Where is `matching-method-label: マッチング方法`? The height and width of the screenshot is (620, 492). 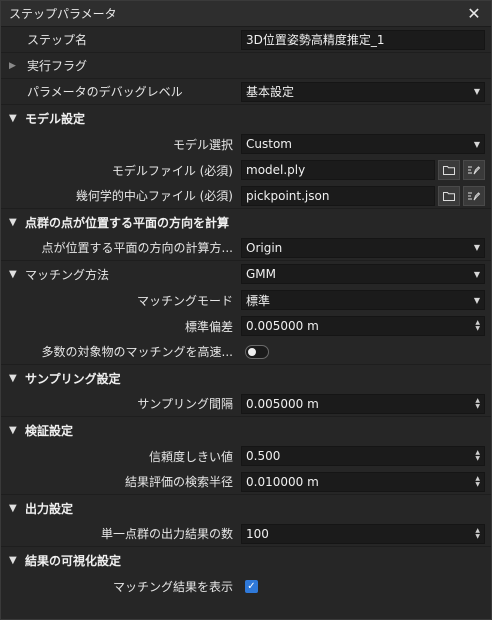 matching-method-label: マッチング方法 is located at coordinates (67, 274).